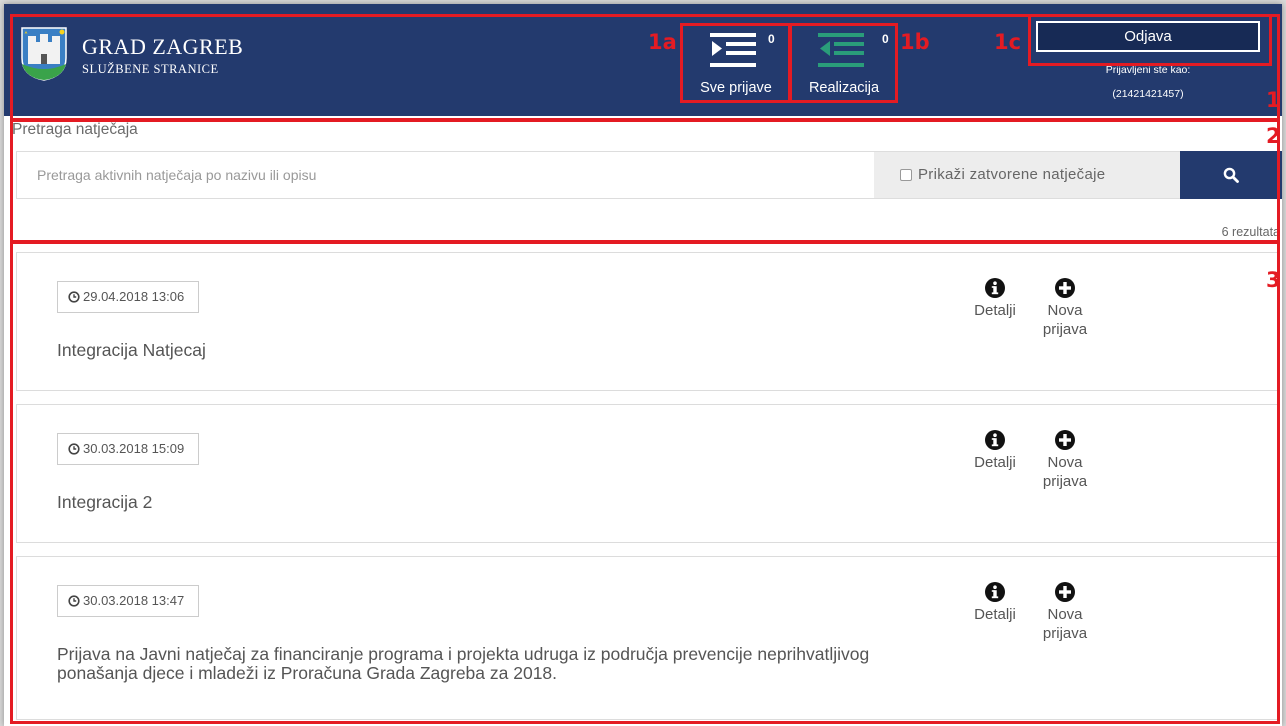  Describe the element at coordinates (771, 39) in the screenshot. I see `sve-prijave-count: 0` at that location.